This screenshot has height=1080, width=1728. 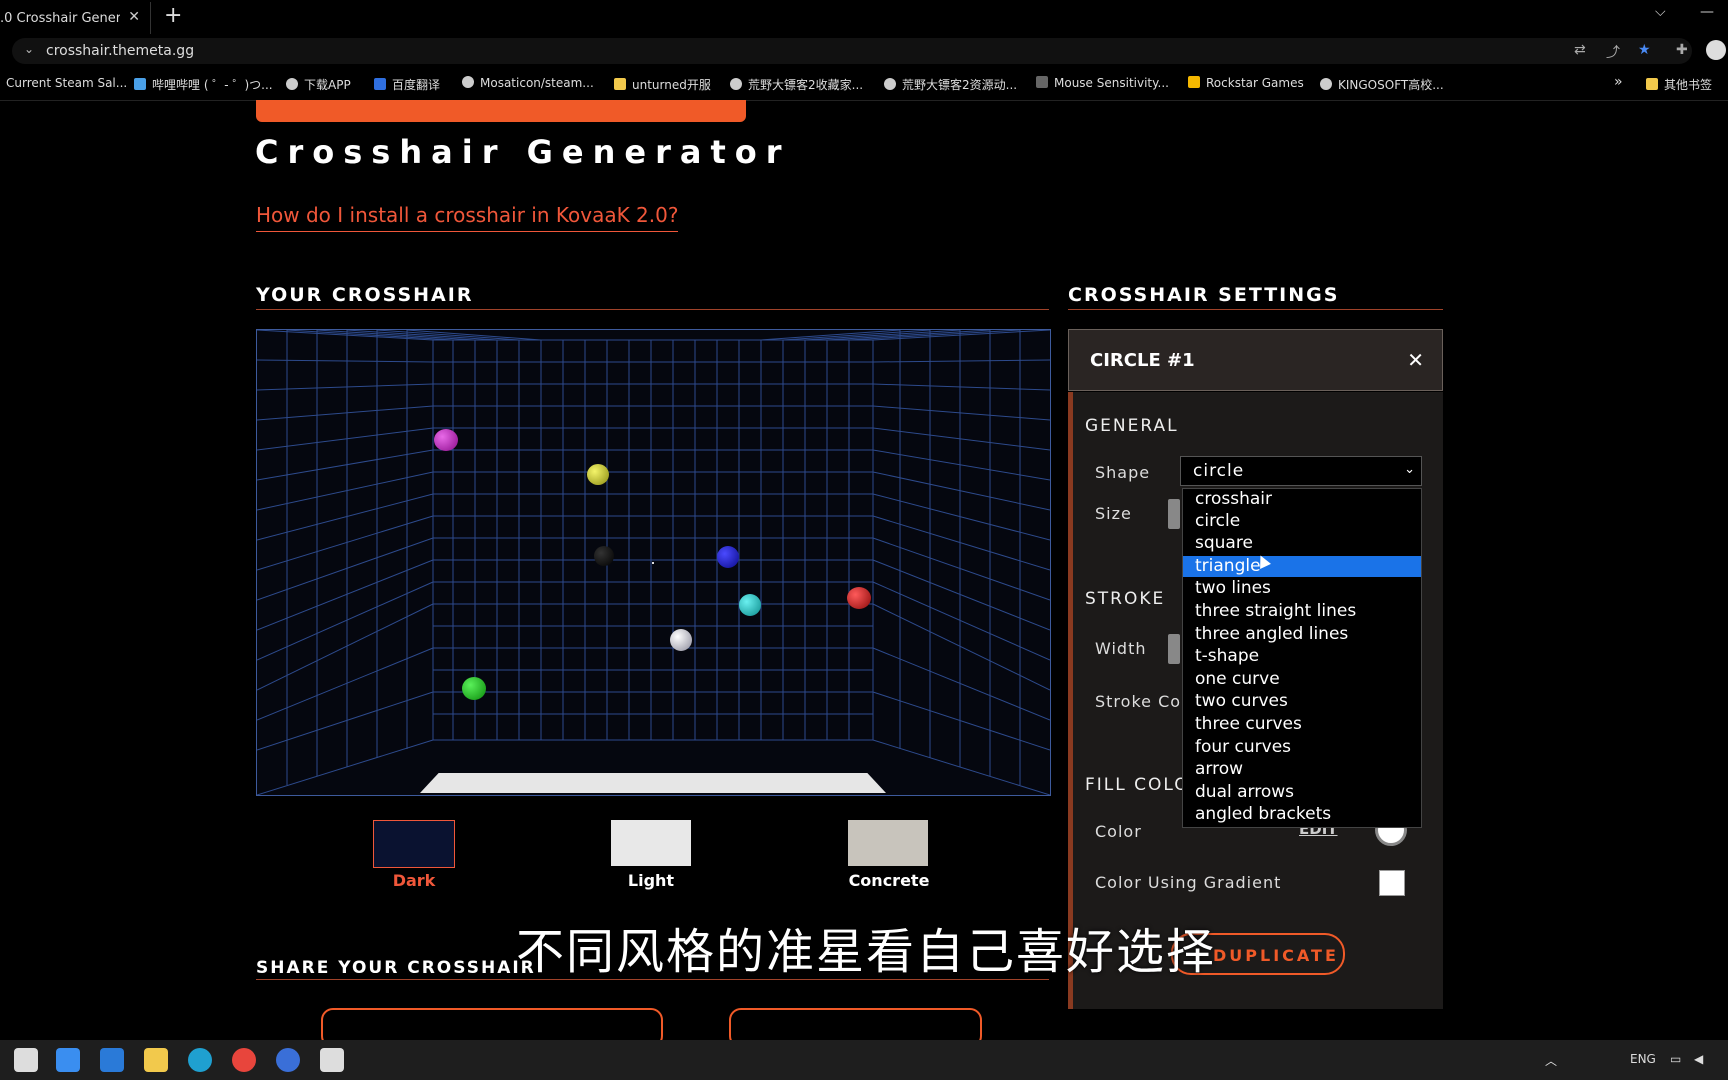 I want to click on bookmarks-more-icon: », so click(x=1618, y=82).